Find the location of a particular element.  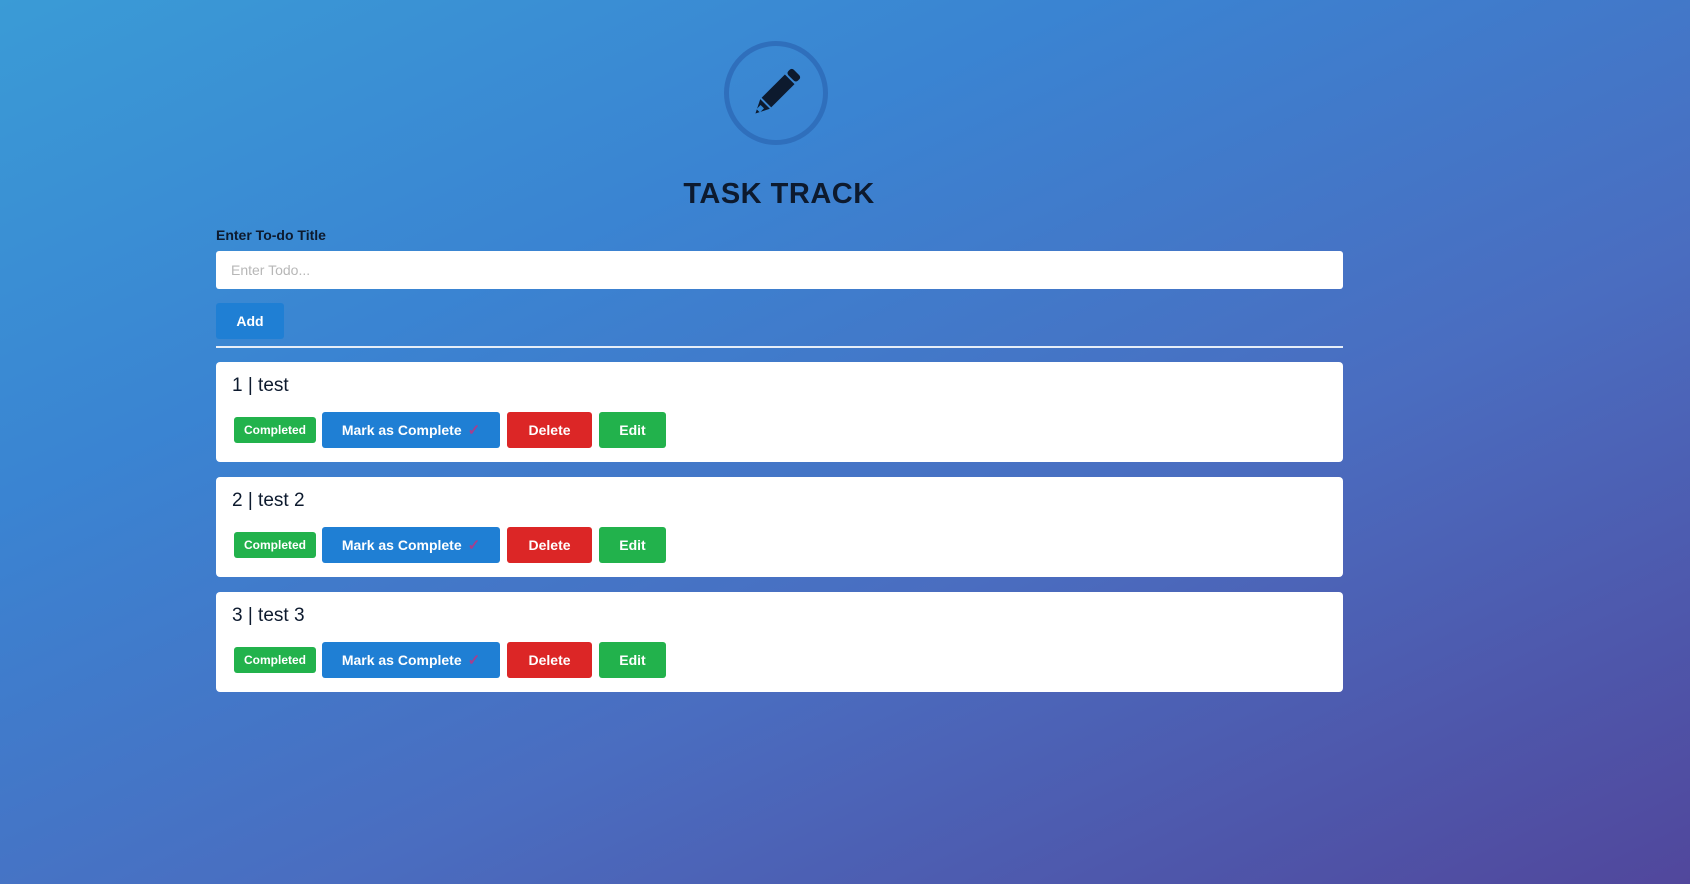

todo-title-input is located at coordinates (779, 270).